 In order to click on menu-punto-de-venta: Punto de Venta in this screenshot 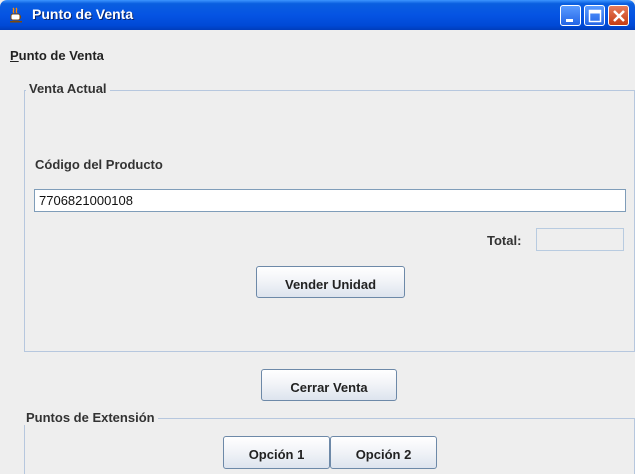, I will do `click(57, 55)`.